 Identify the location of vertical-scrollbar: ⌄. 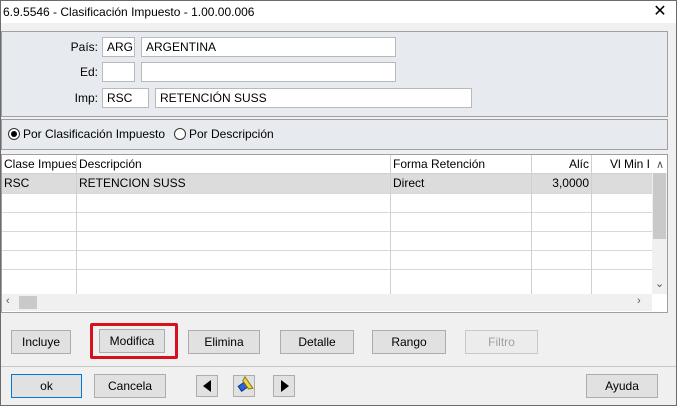
(659, 233).